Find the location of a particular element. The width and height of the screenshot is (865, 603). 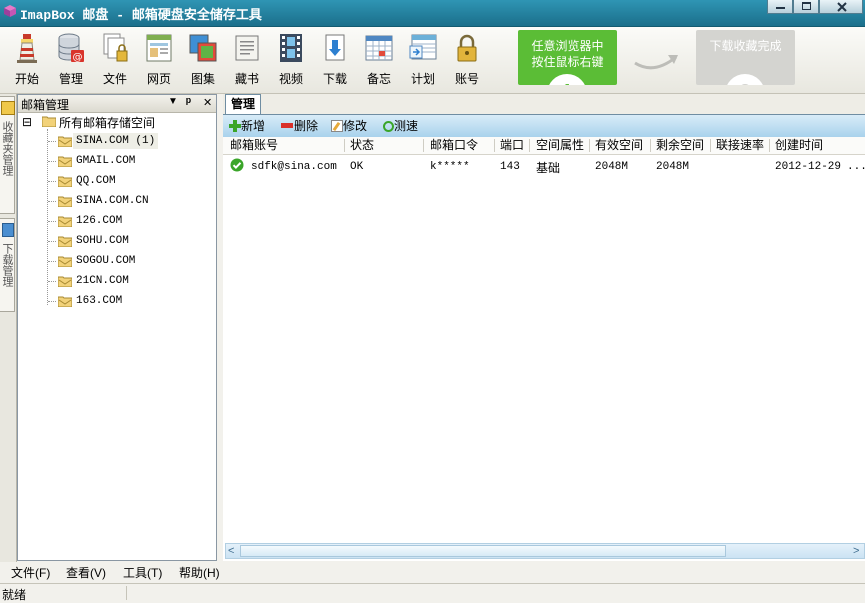

tree-collapse-toggle: ⊟ is located at coordinates (27, 122).